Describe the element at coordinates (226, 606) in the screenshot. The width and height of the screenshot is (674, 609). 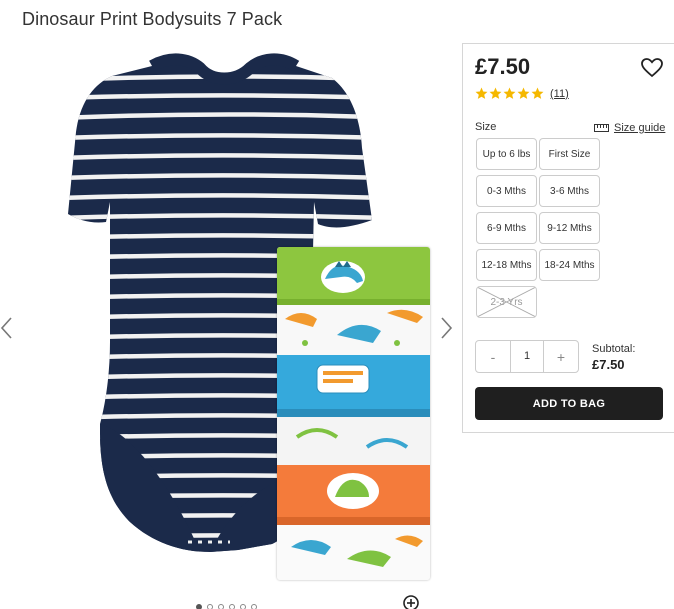
I see `gallery-pagination` at that location.